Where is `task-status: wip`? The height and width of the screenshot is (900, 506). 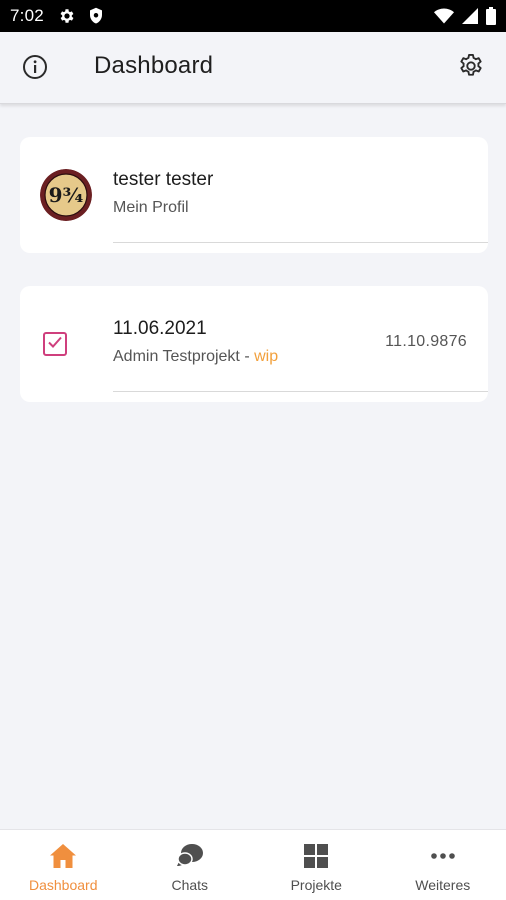 task-status: wip is located at coordinates (266, 356).